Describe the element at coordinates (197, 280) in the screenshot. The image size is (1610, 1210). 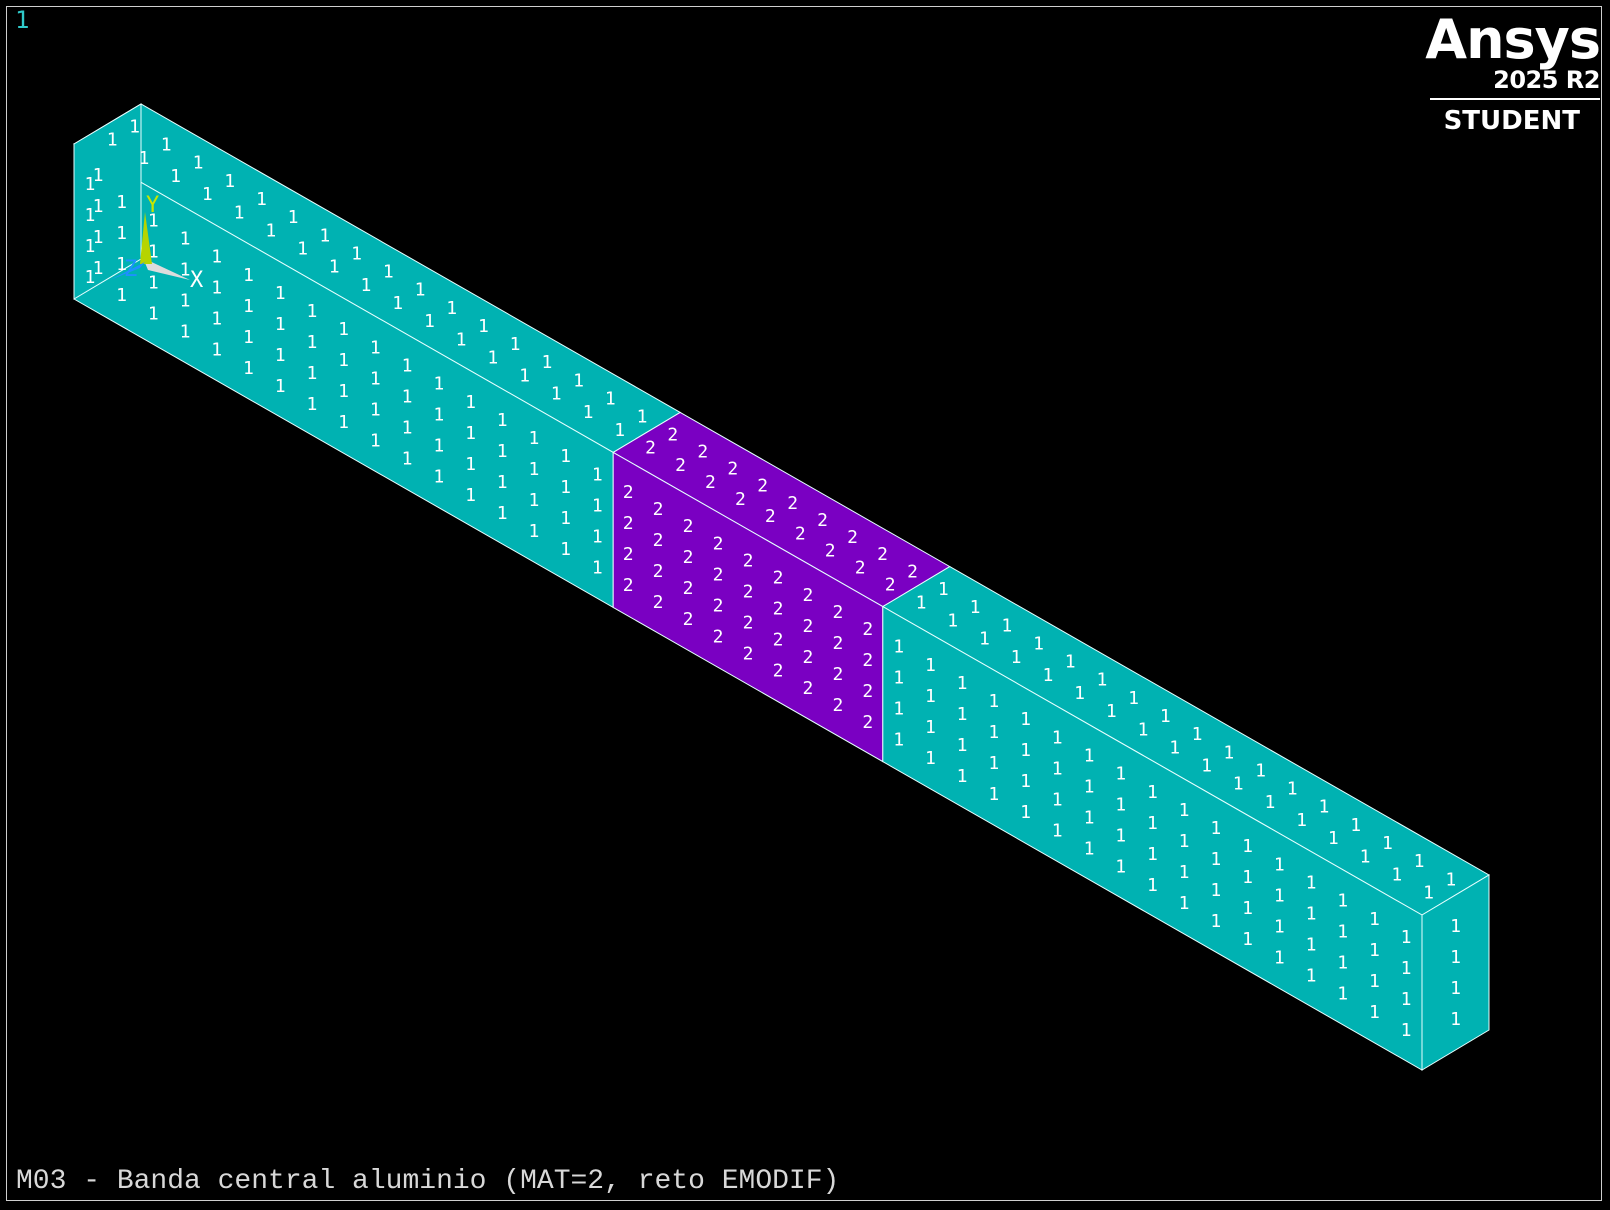
I see `triad-x-label: X` at that location.